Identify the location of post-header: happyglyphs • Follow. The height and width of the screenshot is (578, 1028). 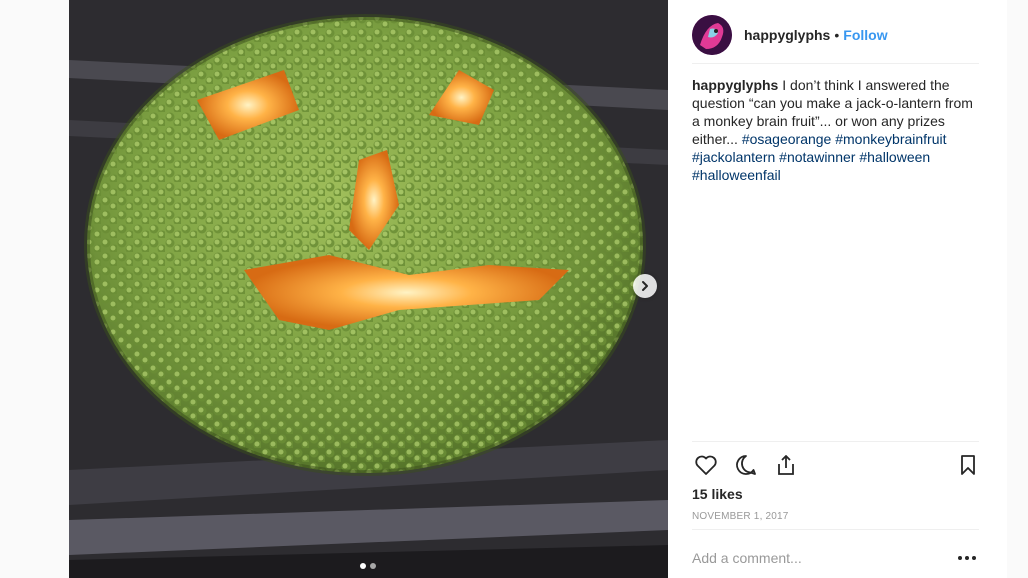
(835, 35).